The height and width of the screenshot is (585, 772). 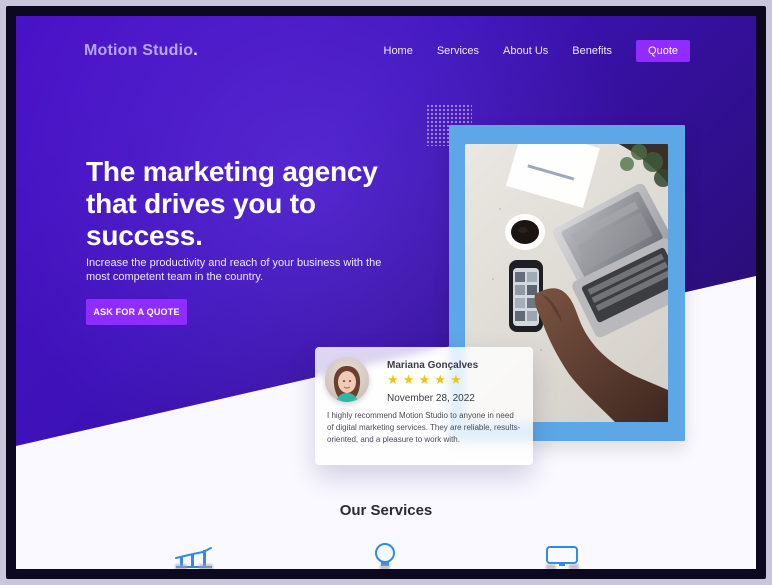 I want to click on nav-services: Services, so click(x=458, y=51).